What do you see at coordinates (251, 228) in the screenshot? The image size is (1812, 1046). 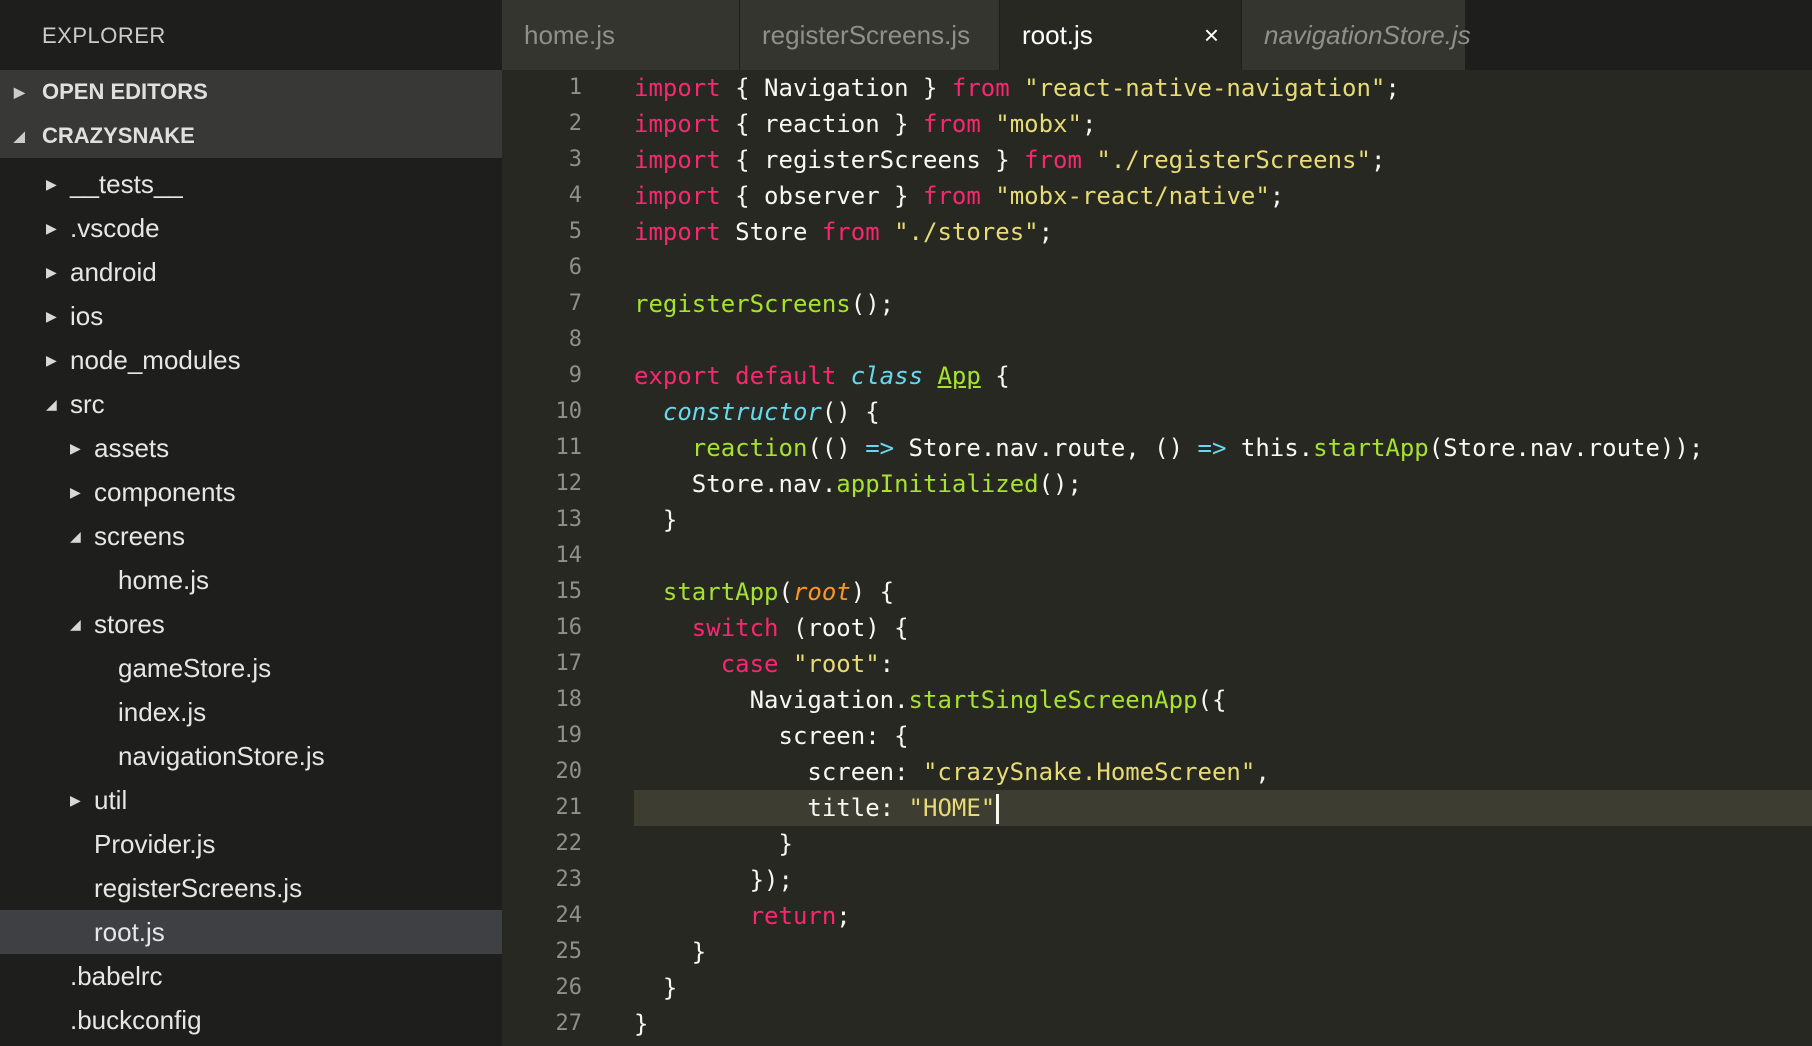 I see `tree-folder: ▶ .vscode` at bounding box center [251, 228].